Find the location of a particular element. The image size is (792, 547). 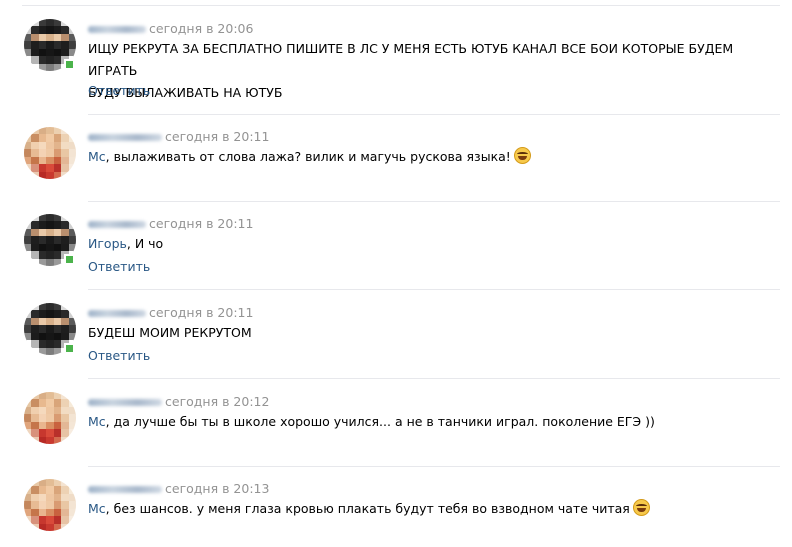

comment-text: БУДЕШ МОИМ РЕКРУТОМ is located at coordinates (428, 333).